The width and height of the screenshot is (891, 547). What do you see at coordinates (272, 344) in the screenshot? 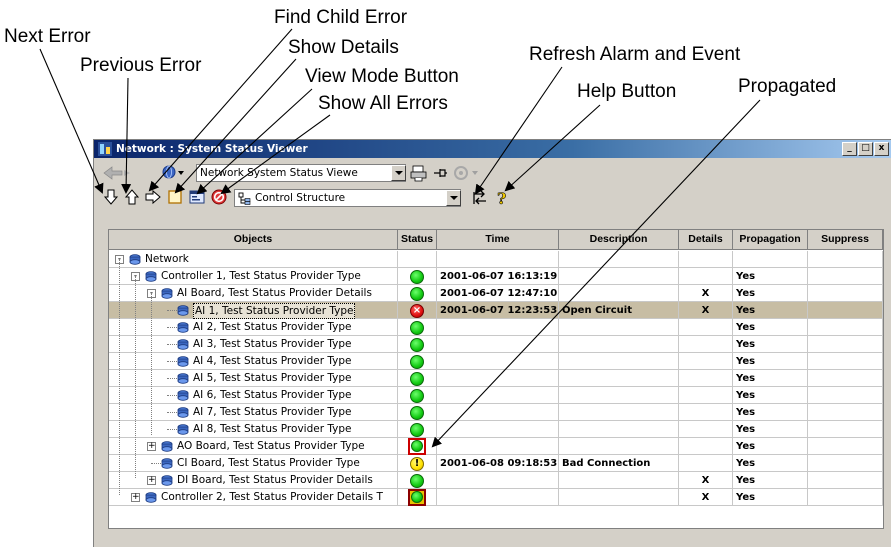
I see `object-name: AI 3, Test Status Provider Type` at bounding box center [272, 344].